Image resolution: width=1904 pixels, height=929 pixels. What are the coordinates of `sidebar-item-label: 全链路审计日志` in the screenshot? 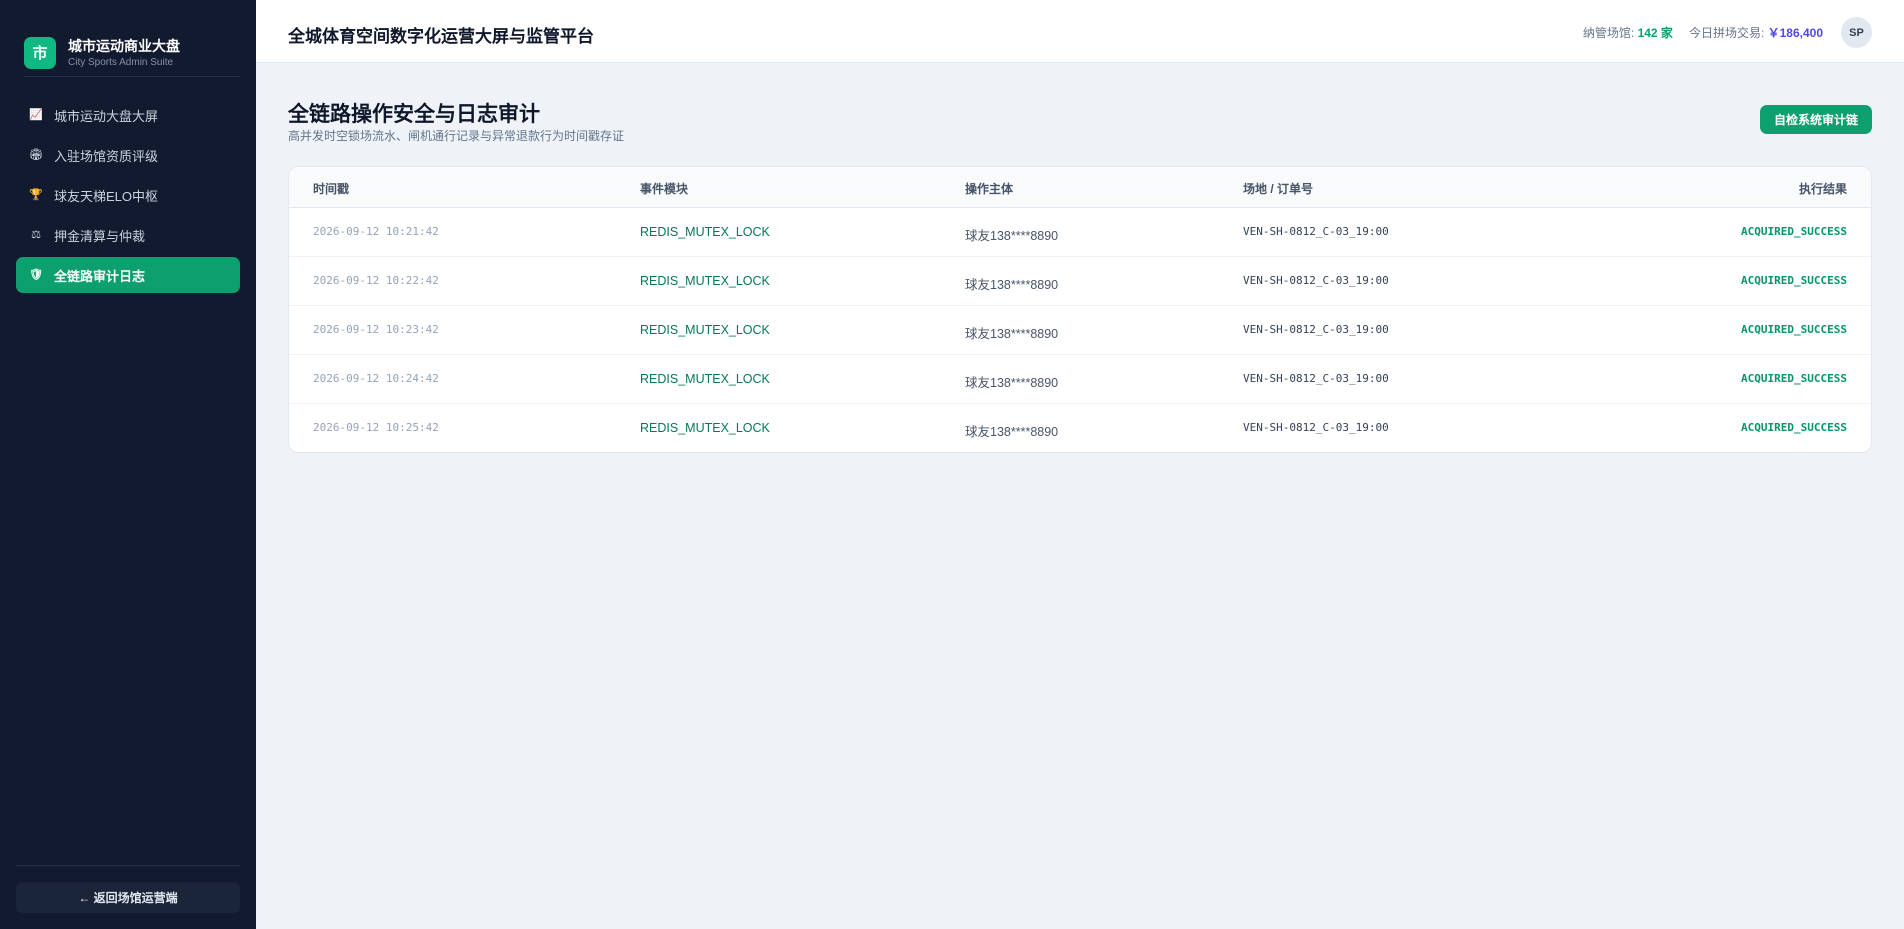 It's located at (100, 276).